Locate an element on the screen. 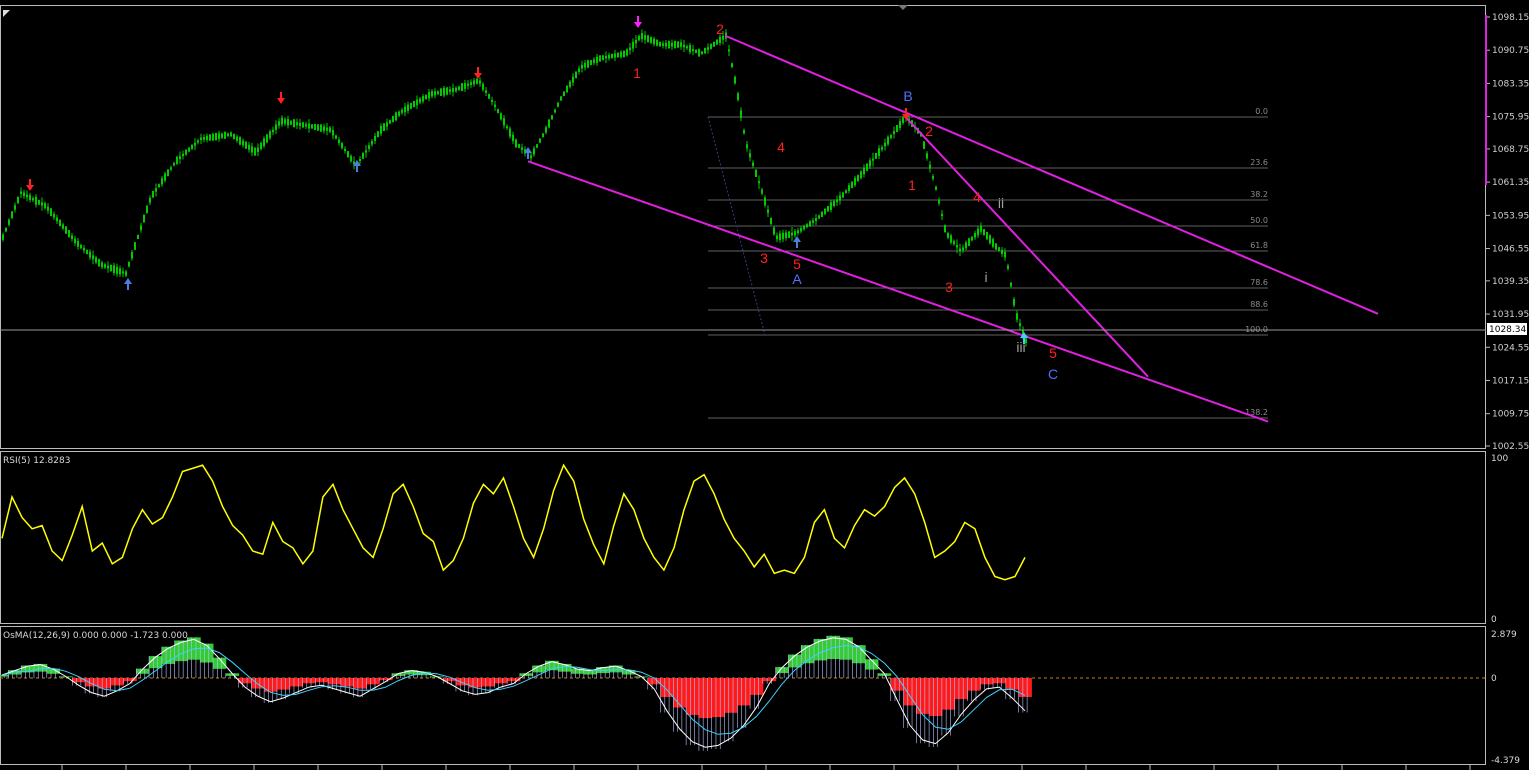 The height and width of the screenshot is (770, 1529). wave-label: A is located at coordinates (797, 279).